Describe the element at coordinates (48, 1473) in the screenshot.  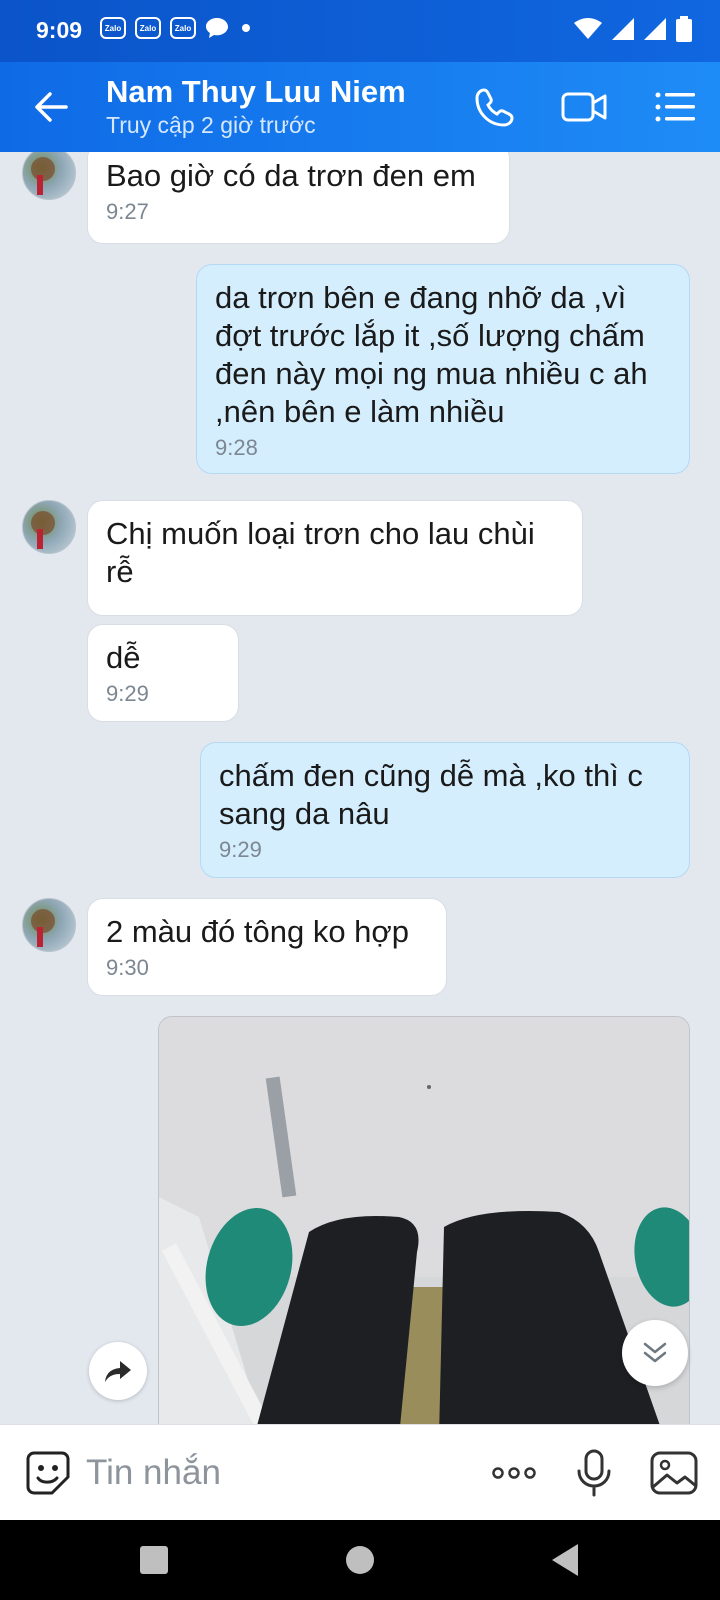
I see `sticker-emoji-icon` at that location.